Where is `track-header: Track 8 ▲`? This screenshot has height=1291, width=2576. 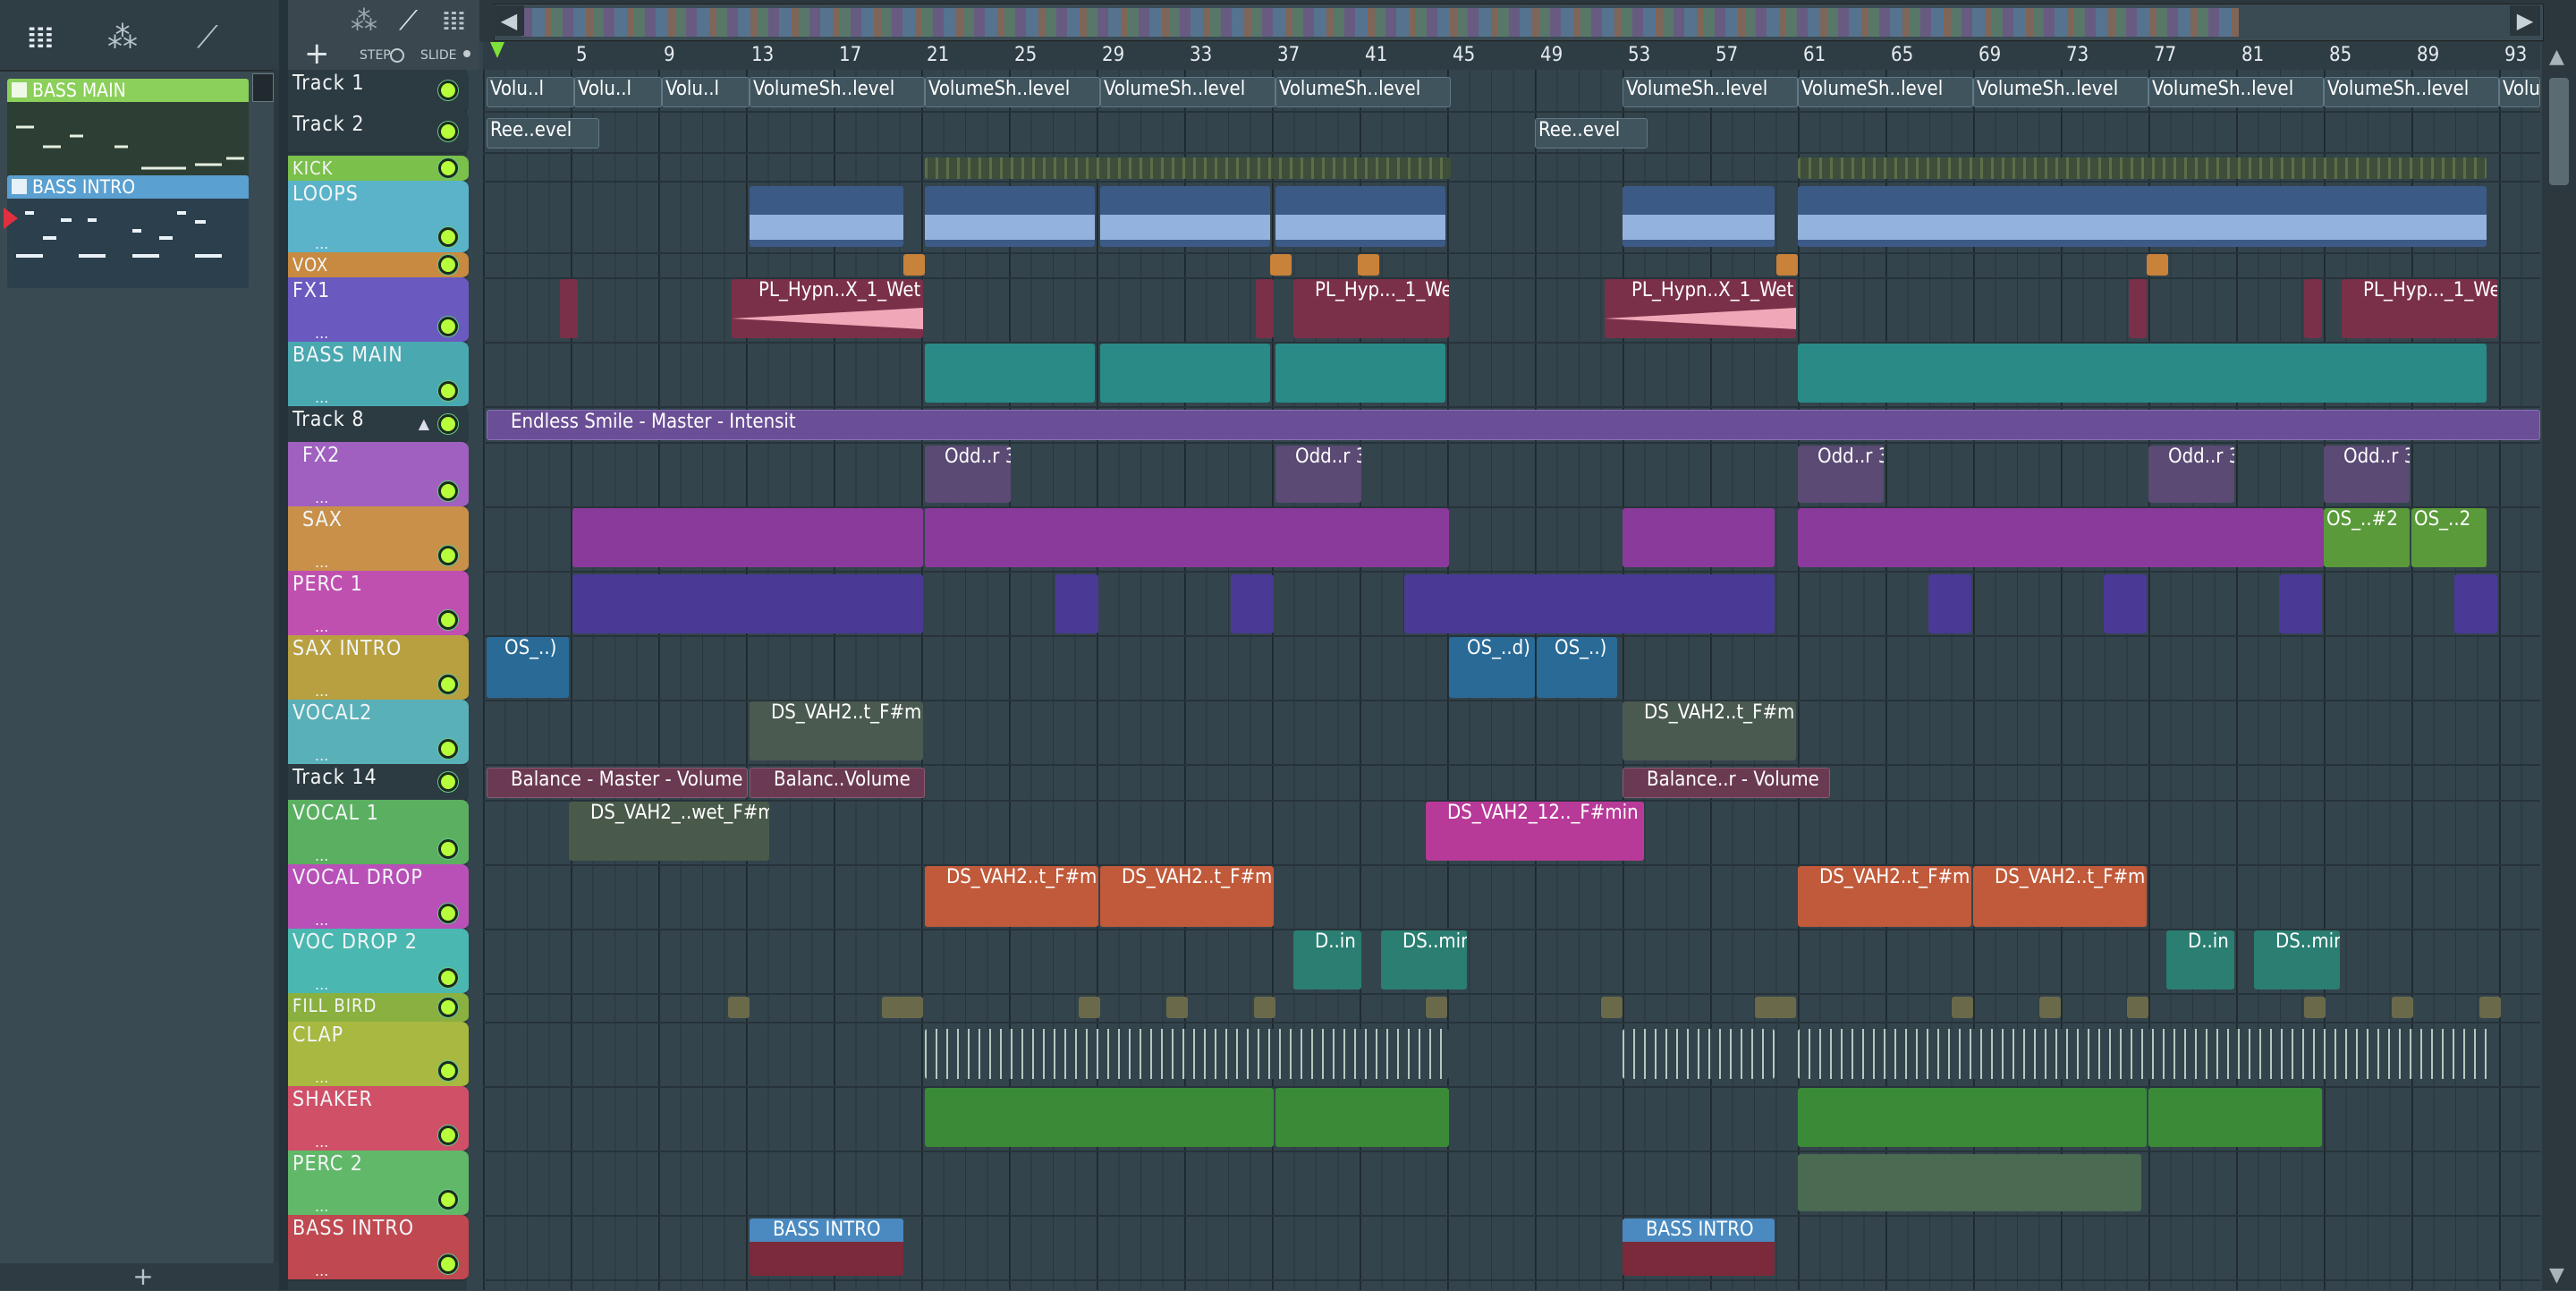
track-header: Track 8 ▲ is located at coordinates (378, 425).